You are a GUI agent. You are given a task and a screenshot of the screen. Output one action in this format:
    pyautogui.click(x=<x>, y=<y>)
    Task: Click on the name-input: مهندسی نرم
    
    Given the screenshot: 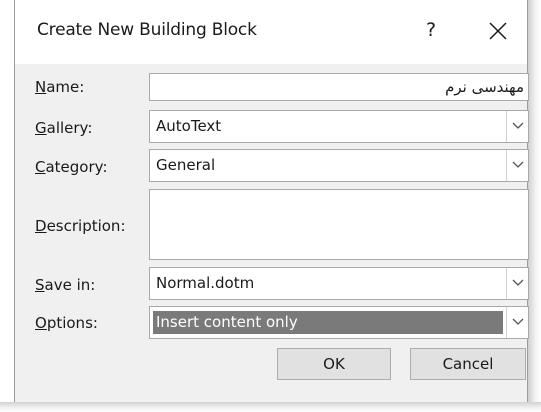 What is the action you would take?
    pyautogui.click(x=339, y=87)
    